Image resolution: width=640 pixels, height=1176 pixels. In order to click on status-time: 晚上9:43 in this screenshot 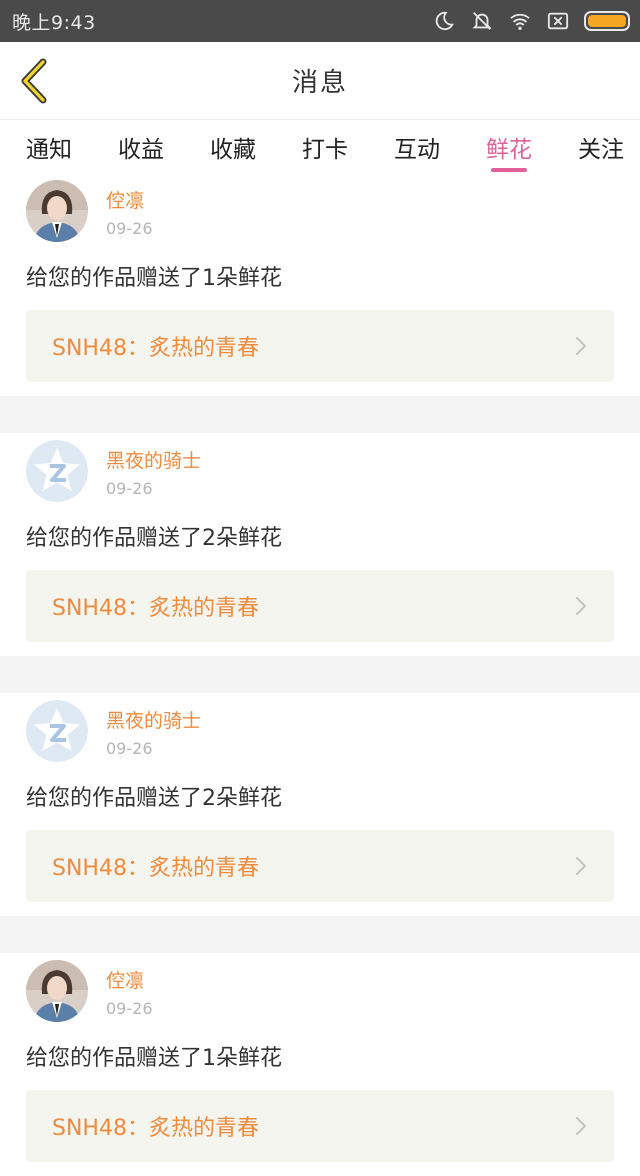, I will do `click(54, 22)`.